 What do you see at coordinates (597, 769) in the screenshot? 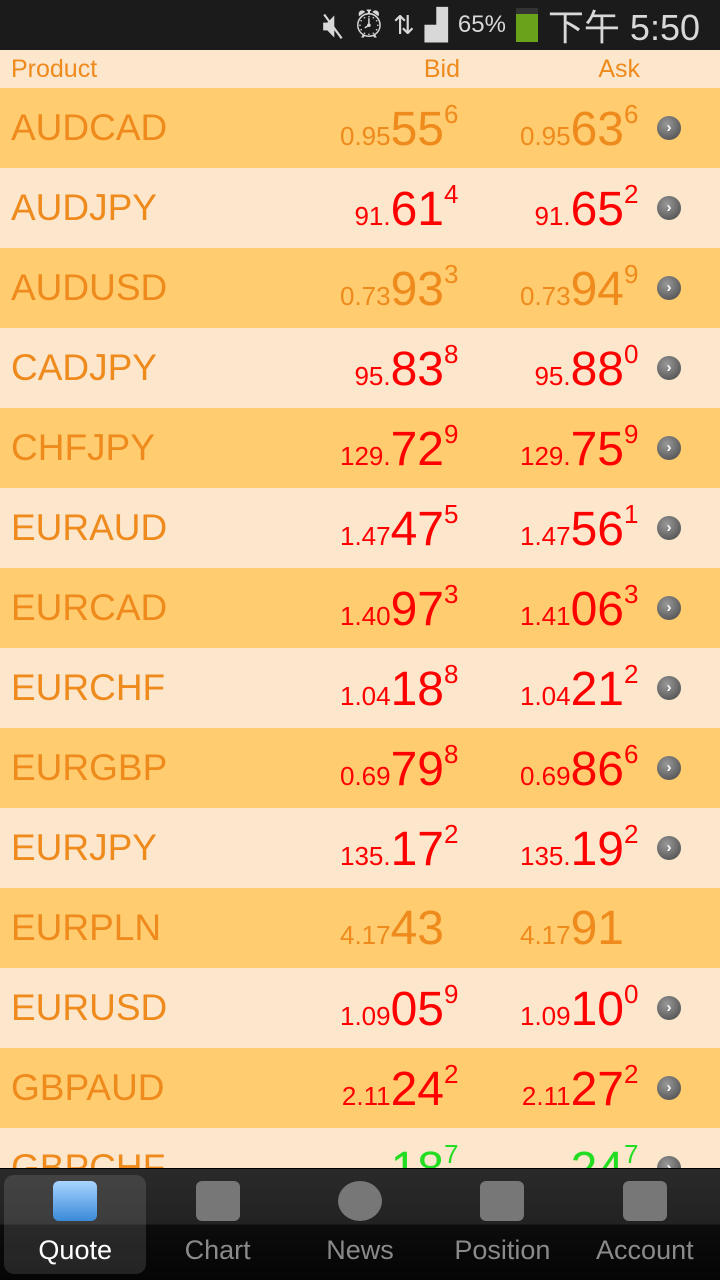
I see `price-pips: 86` at bounding box center [597, 769].